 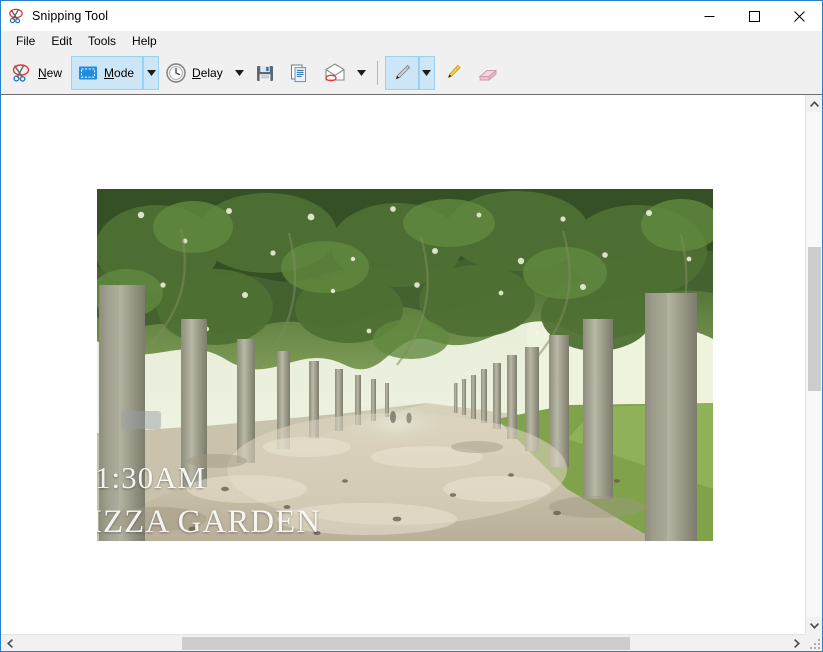 What do you see at coordinates (209, 522) in the screenshot?
I see `overlay-place-label: IZZA GARDEN` at bounding box center [209, 522].